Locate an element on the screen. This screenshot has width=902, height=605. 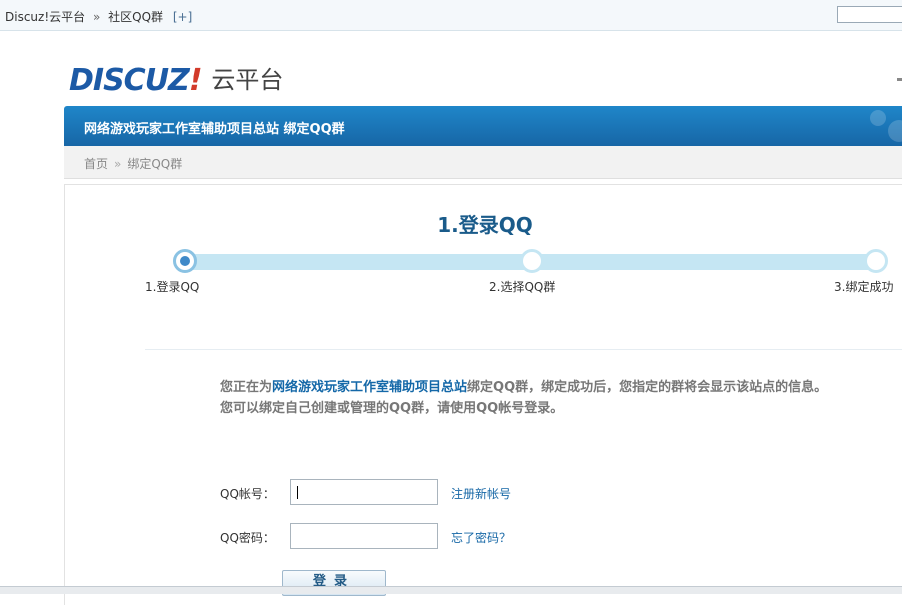
top-section-link: 社区QQ群 is located at coordinates (135, 17).